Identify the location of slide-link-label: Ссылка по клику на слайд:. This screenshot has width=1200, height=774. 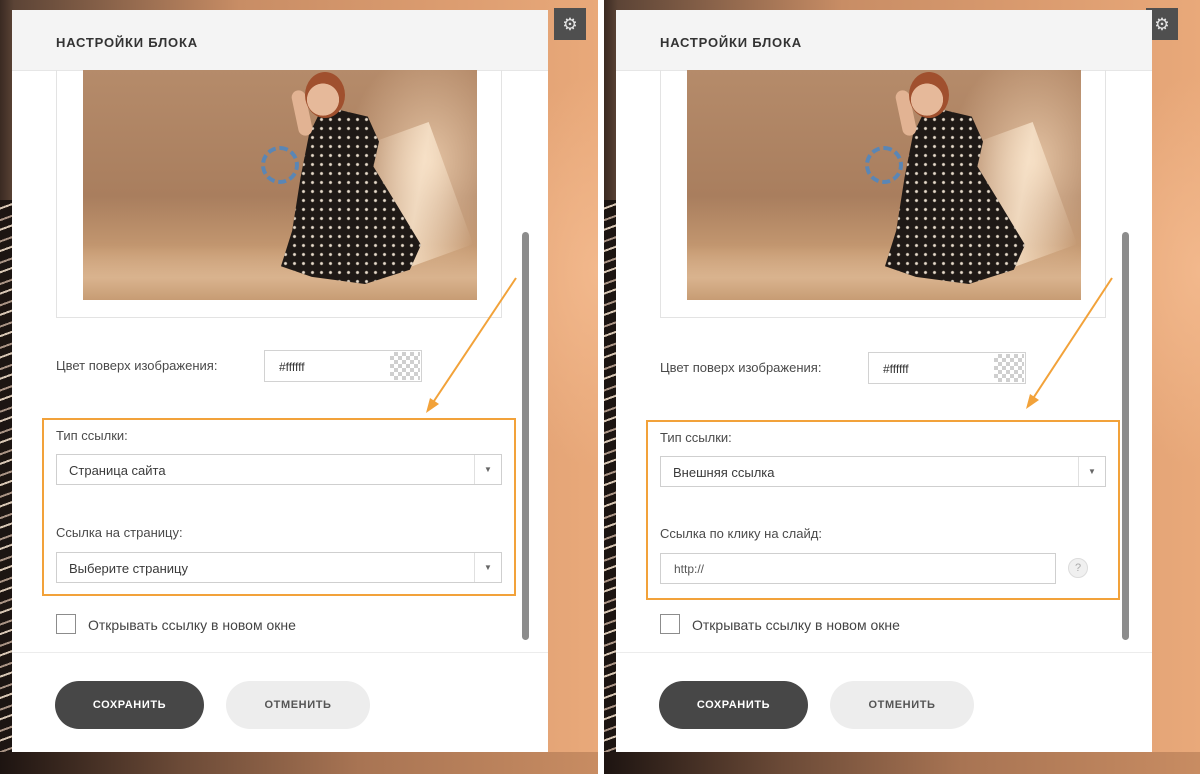
(741, 533).